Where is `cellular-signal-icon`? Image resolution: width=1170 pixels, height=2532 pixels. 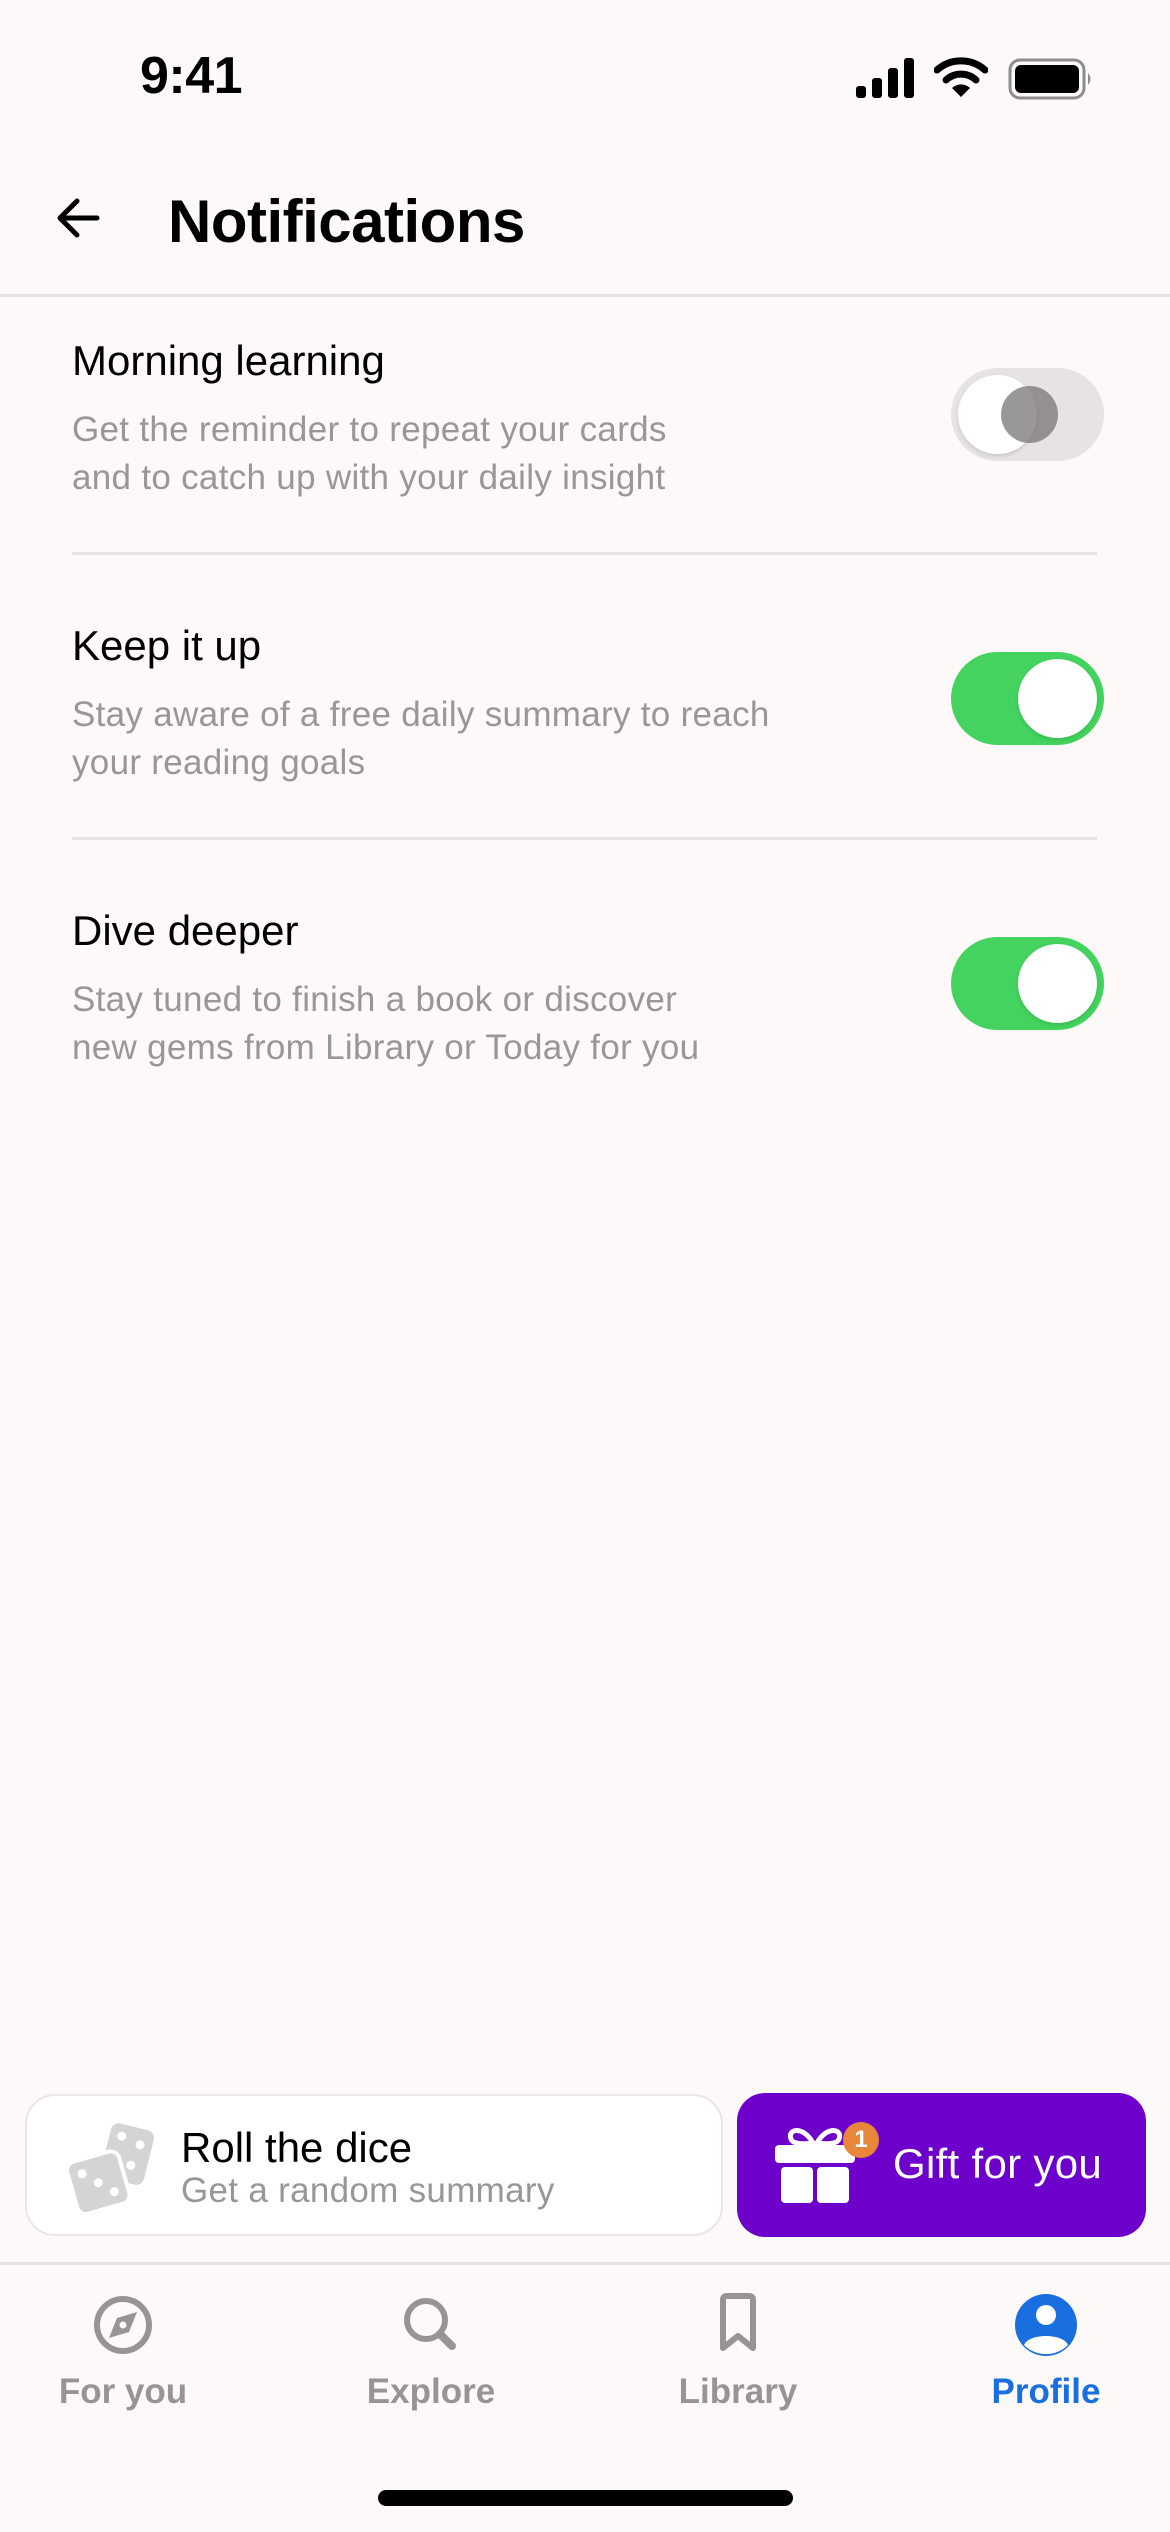
cellular-signal-icon is located at coordinates (885, 78).